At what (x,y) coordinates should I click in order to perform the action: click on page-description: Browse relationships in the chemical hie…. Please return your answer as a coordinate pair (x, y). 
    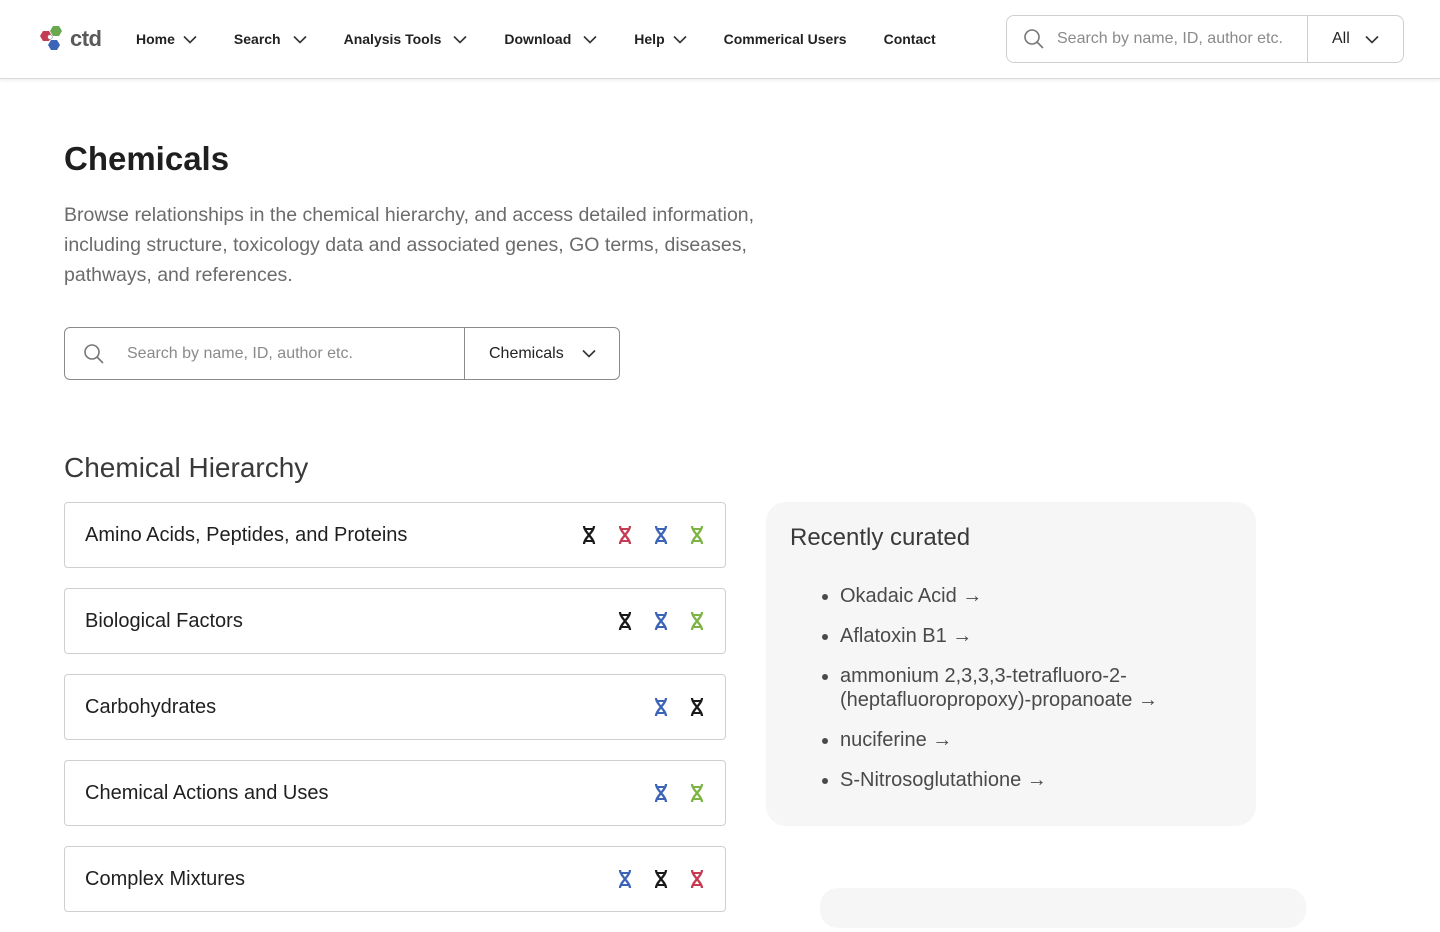
    Looking at the image, I should click on (409, 245).